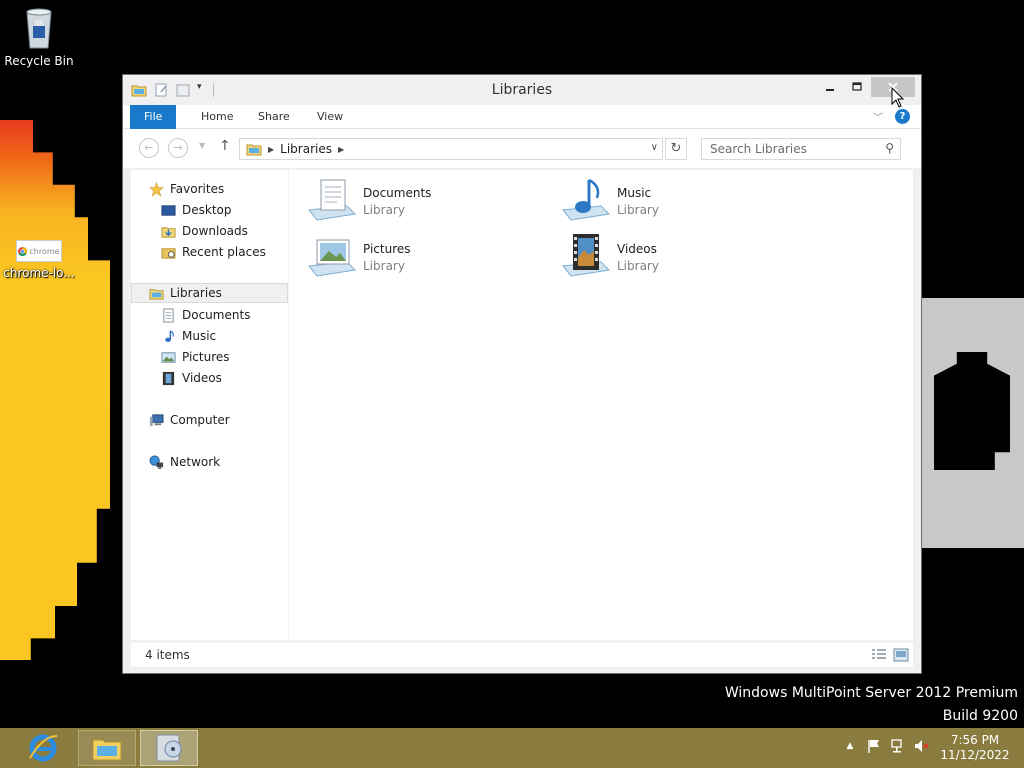  Describe the element at coordinates (168, 210) in the screenshot. I see `desktop-icon` at that location.